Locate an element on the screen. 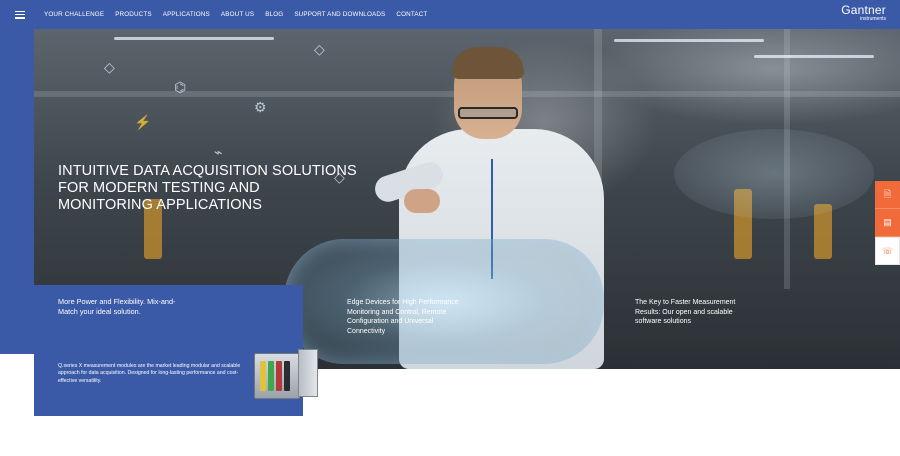  left-side-strip is located at coordinates (17, 191).